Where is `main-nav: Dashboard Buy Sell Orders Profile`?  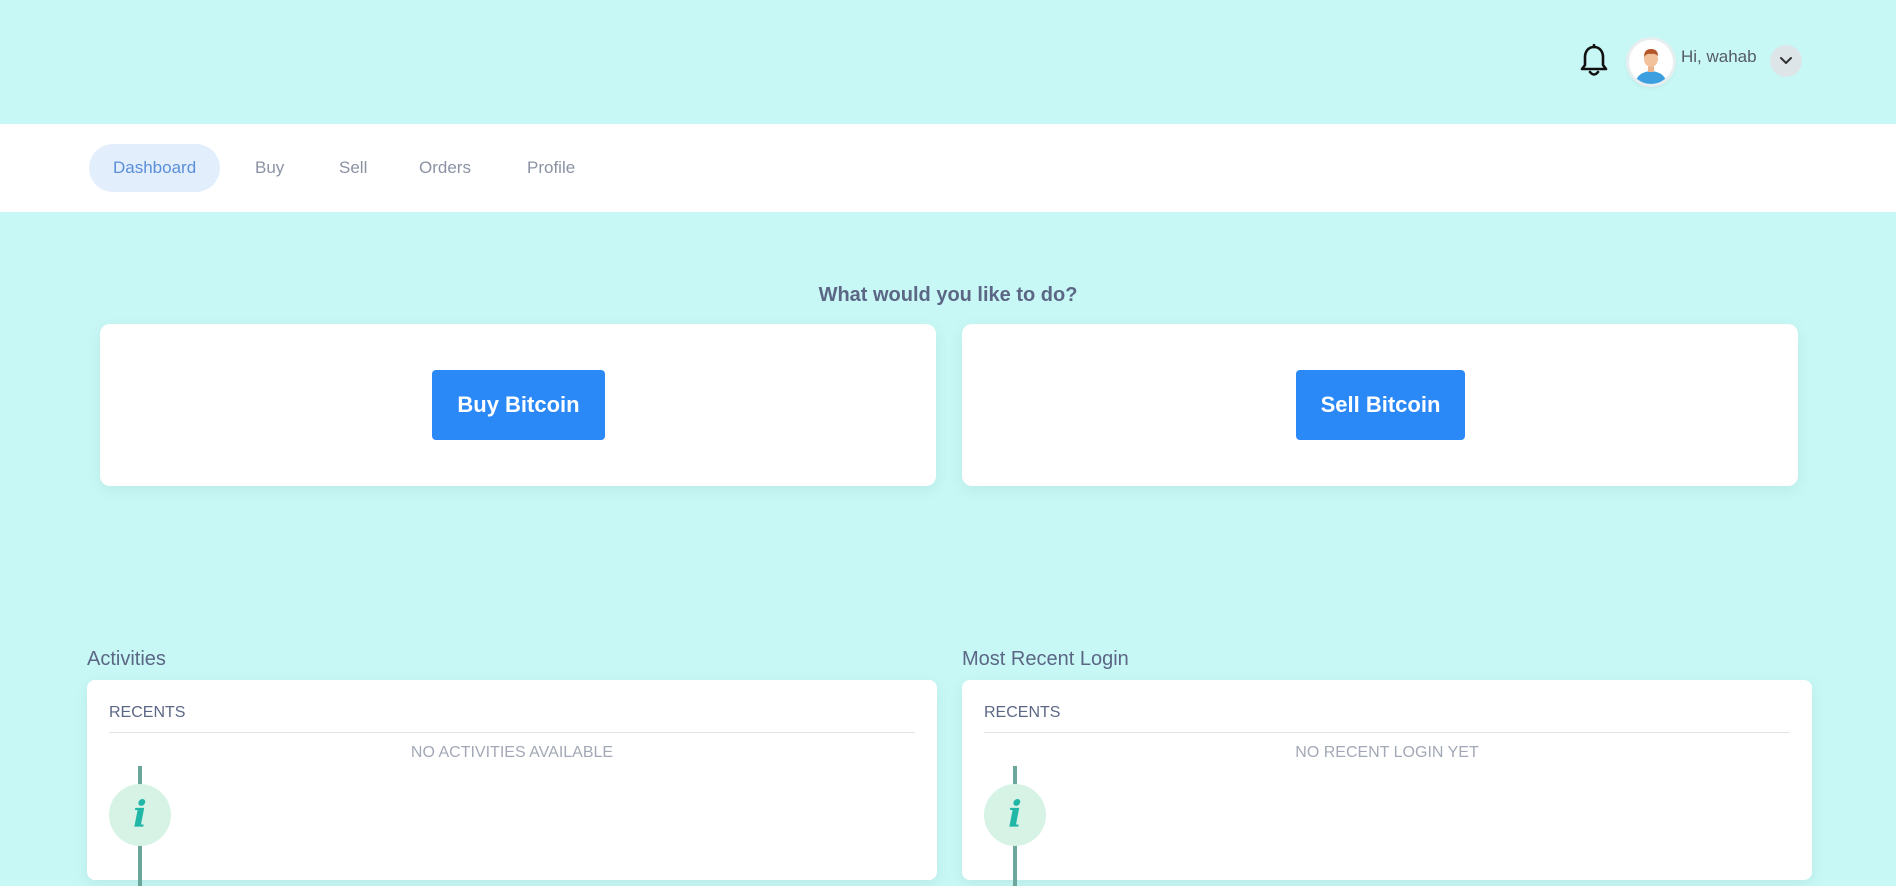 main-nav: Dashboard Buy Sell Orders Profile is located at coordinates (948, 168).